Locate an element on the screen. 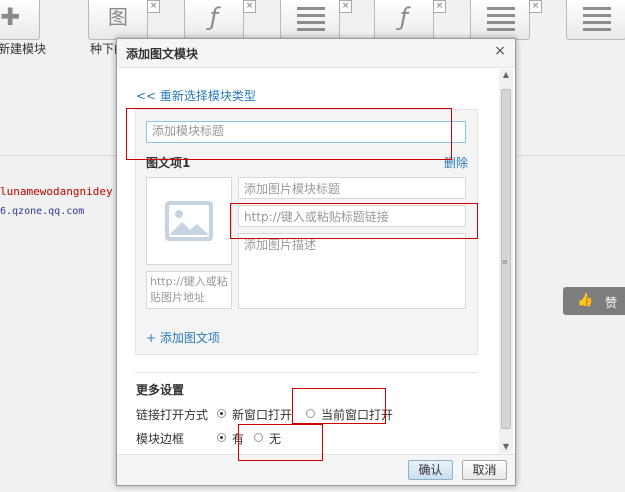  scroll-grip-icon: ≡ is located at coordinates (505, 262).